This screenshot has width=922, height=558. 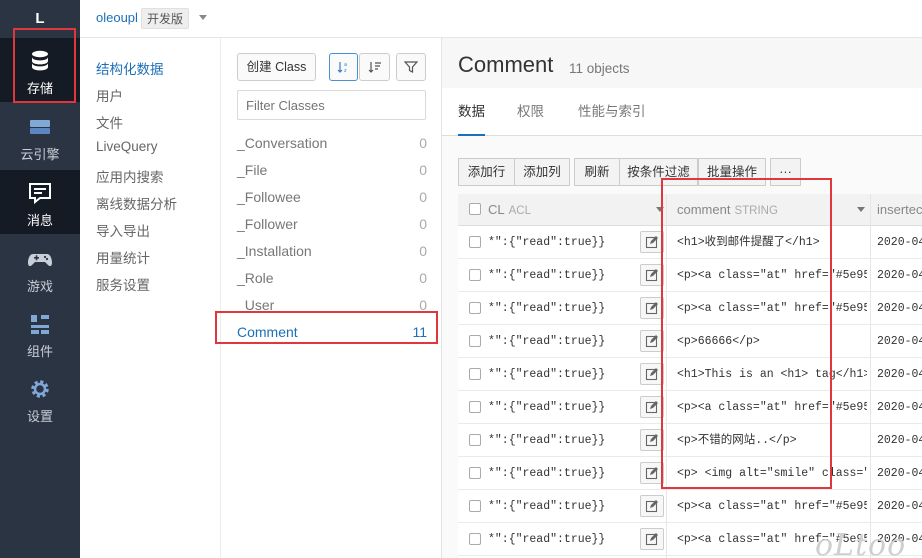 I want to click on app-logo: L, so click(x=40, y=19).